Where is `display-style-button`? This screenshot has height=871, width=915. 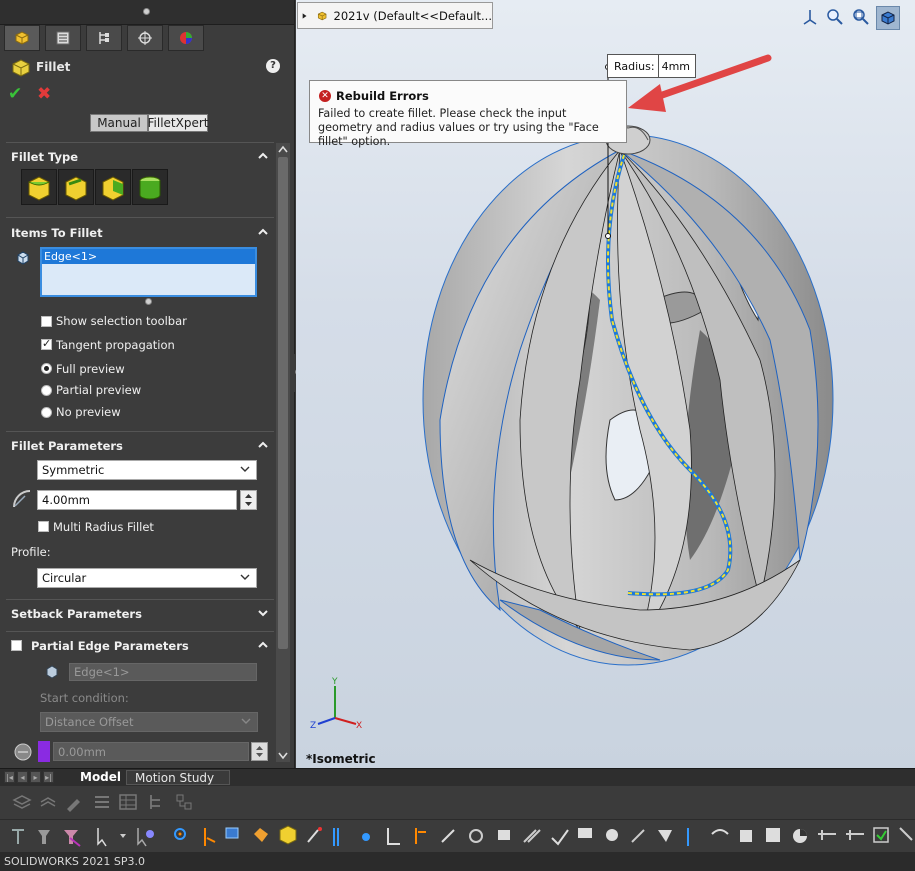
display-style-button is located at coordinates (888, 18).